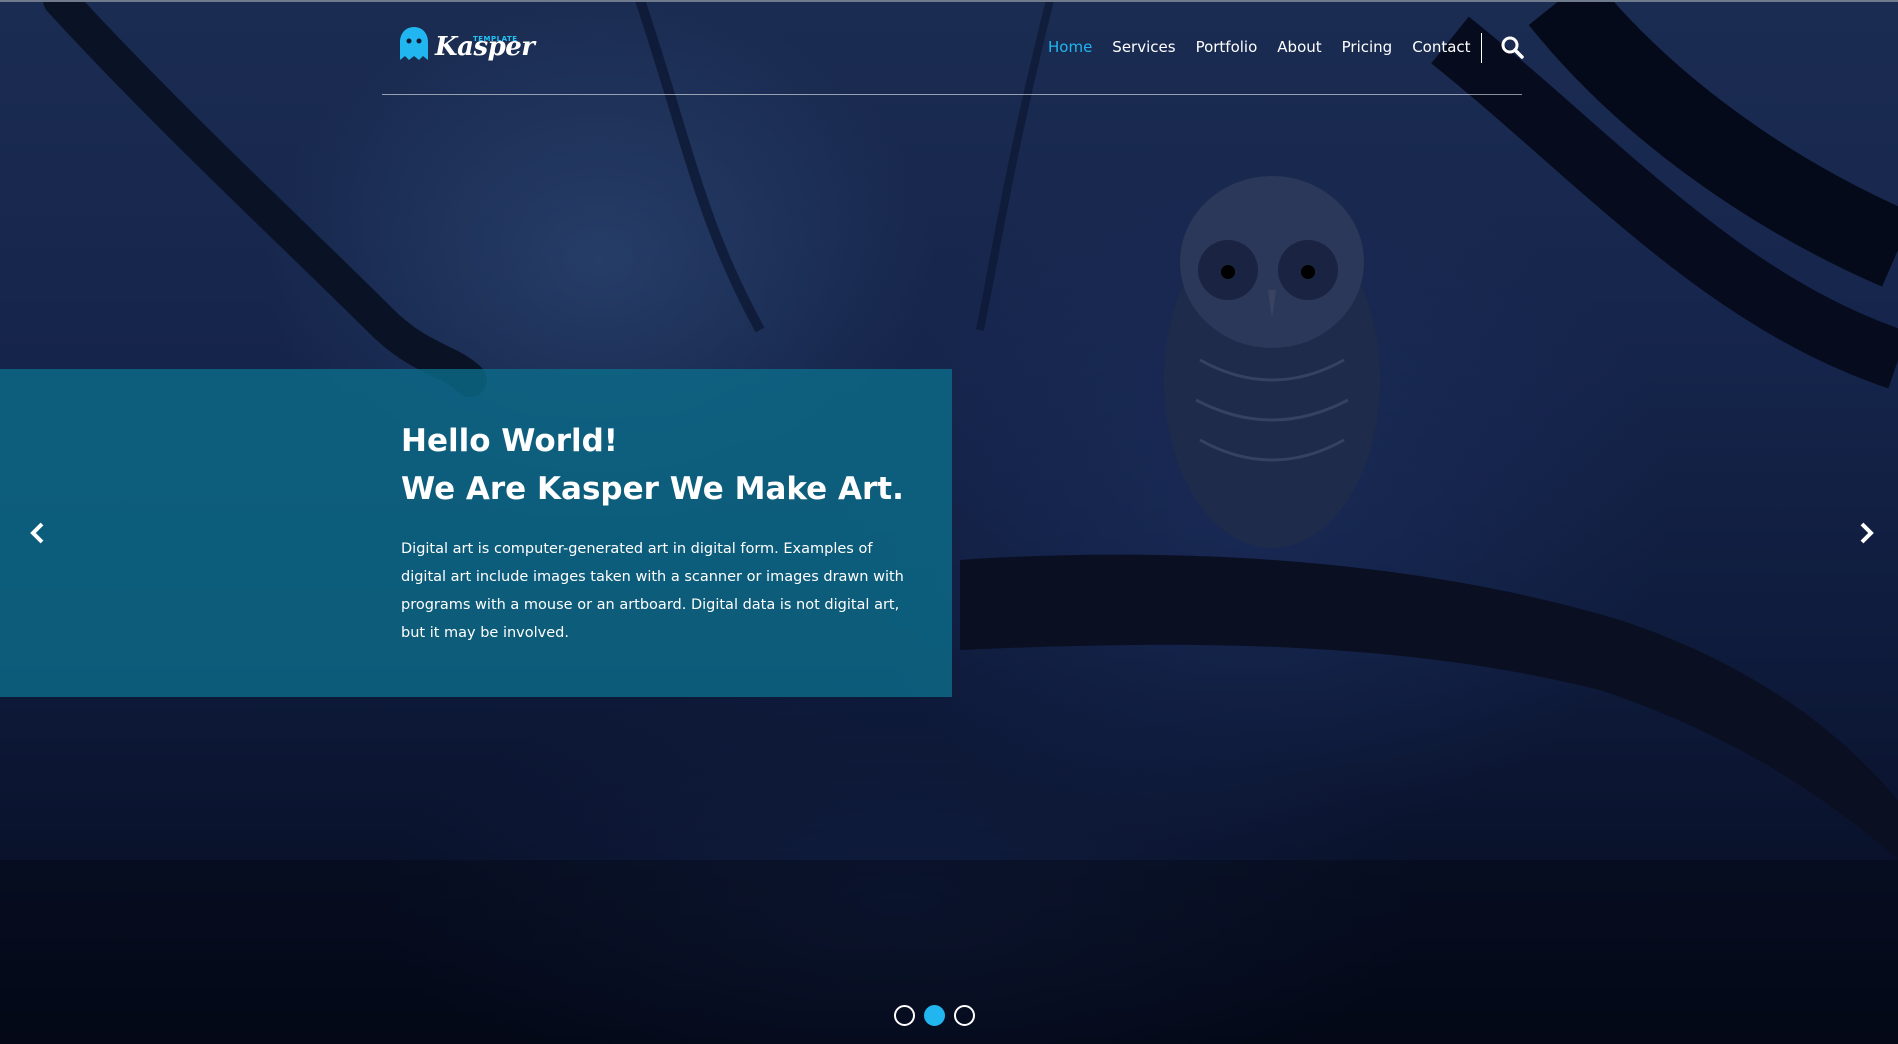  I want to click on ghost-icon, so click(414, 43).